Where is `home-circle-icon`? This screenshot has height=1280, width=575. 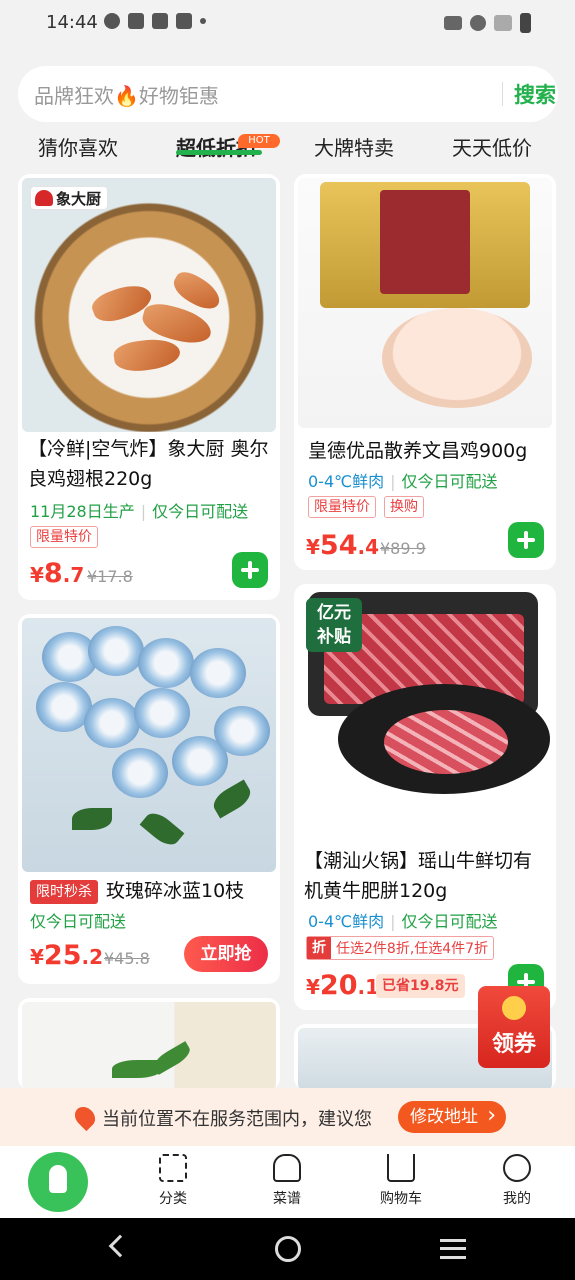
home-circle-icon is located at coordinates (288, 1249).